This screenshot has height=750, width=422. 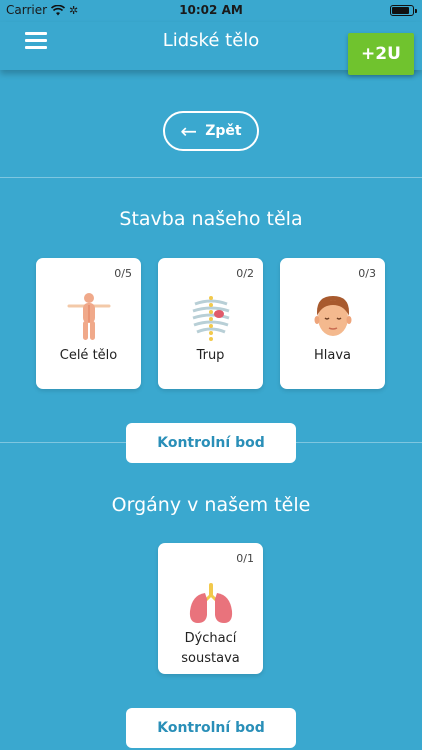 What do you see at coordinates (381, 54) in the screenshot?
I see `app-logo: +2U` at bounding box center [381, 54].